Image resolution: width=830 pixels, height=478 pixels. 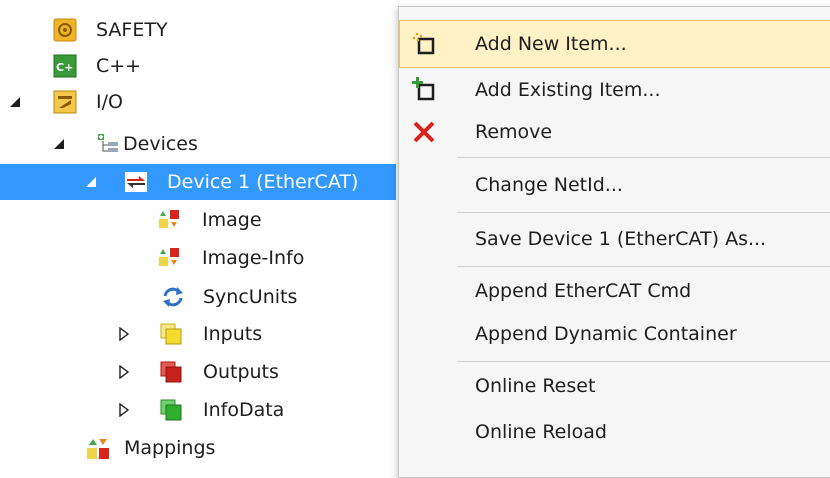 What do you see at coordinates (173, 297) in the screenshot?
I see `sync-units-icon` at bounding box center [173, 297].